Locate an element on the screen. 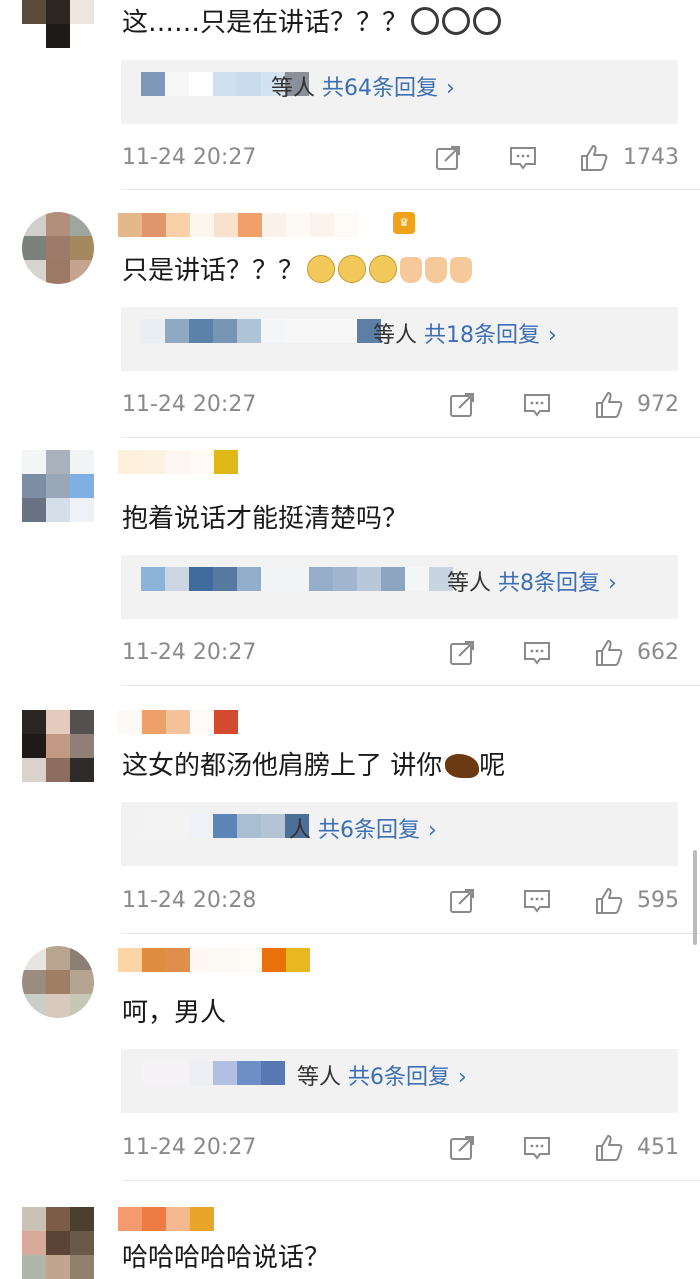  reply-summary-box: 人 共6条回复 › is located at coordinates (399, 834).